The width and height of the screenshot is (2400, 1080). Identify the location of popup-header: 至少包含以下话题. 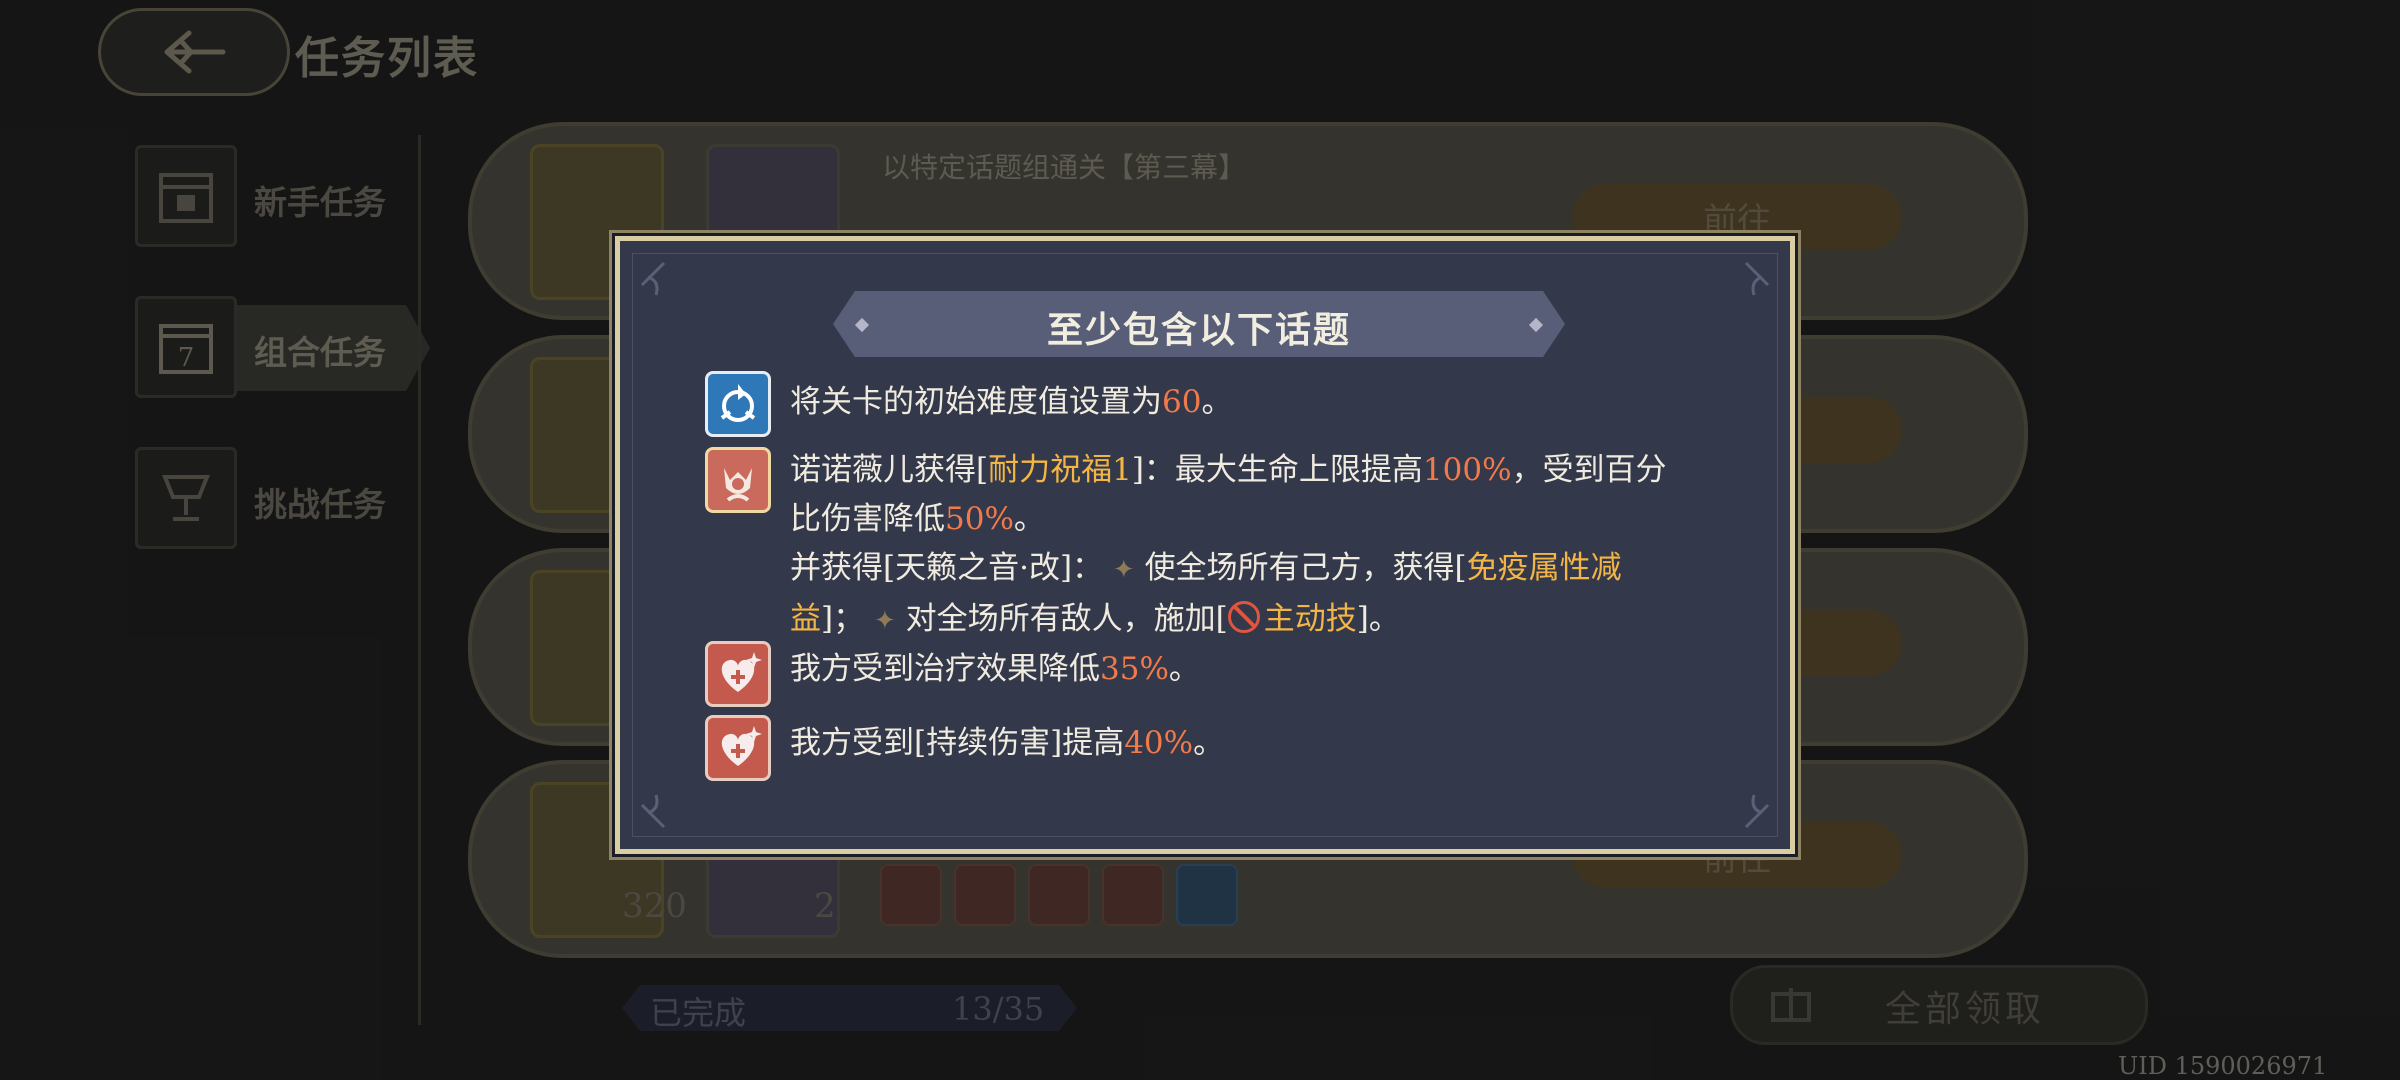
(1199, 324).